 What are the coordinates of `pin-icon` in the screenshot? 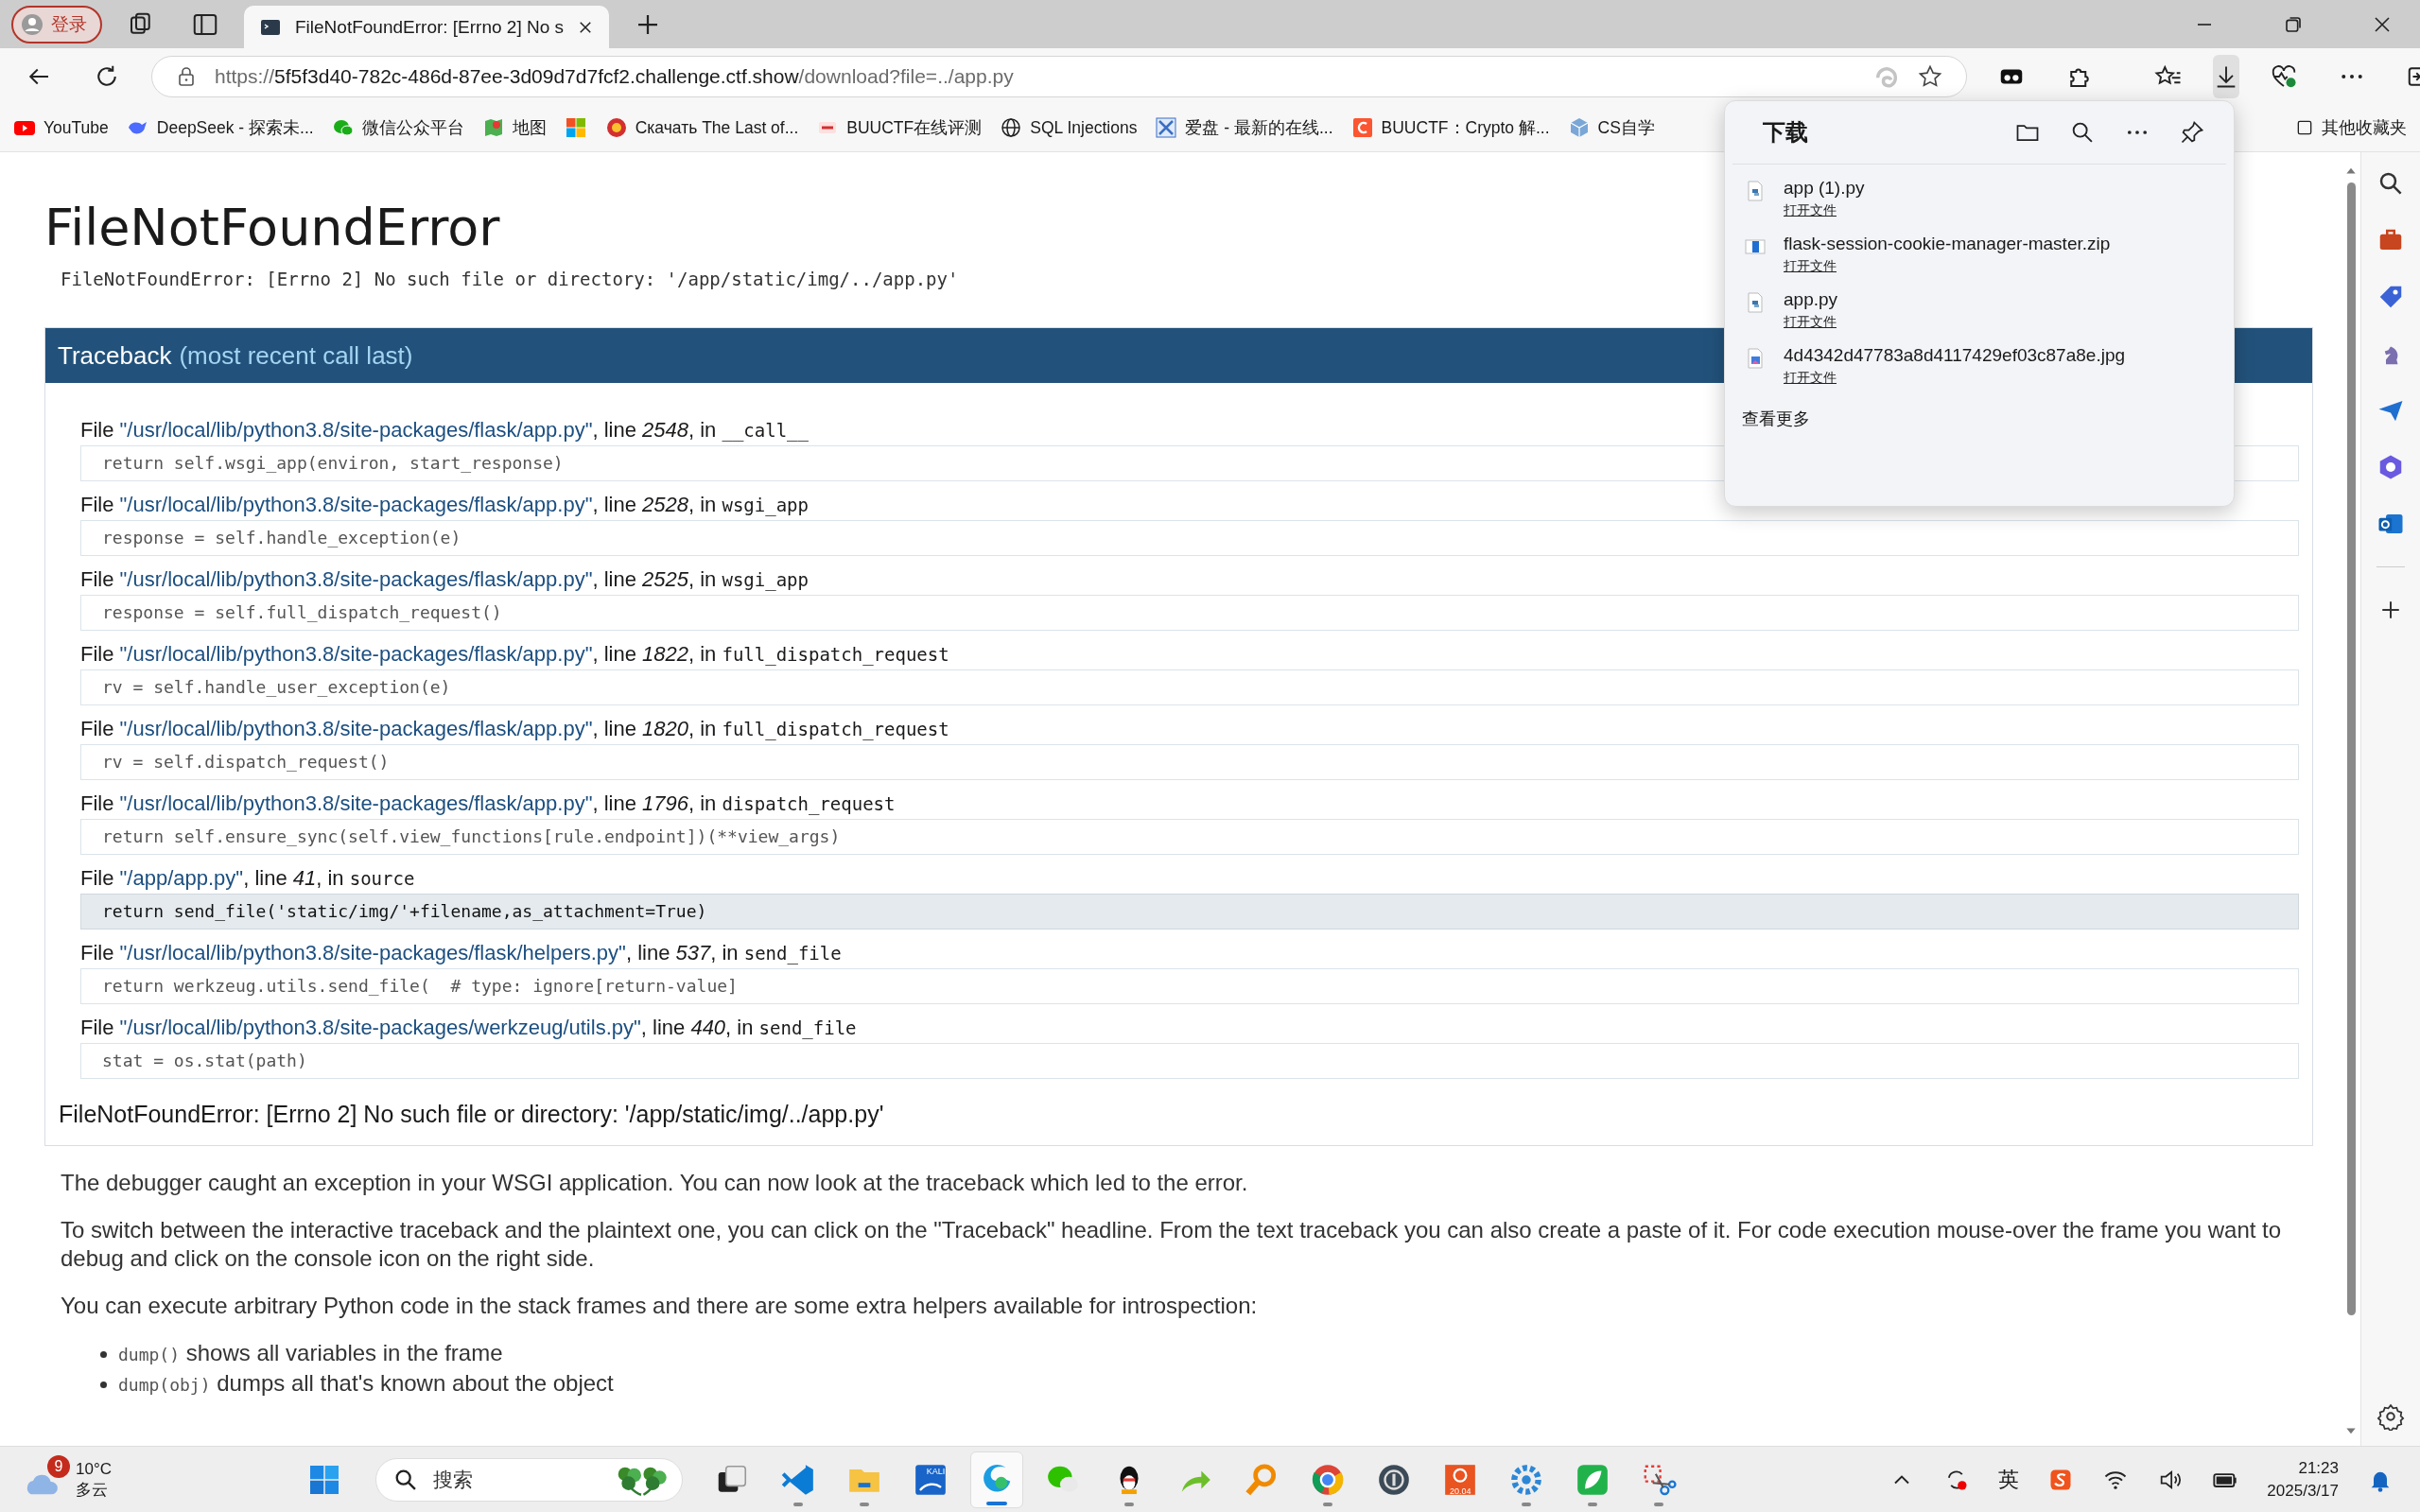 It's located at (2192, 133).